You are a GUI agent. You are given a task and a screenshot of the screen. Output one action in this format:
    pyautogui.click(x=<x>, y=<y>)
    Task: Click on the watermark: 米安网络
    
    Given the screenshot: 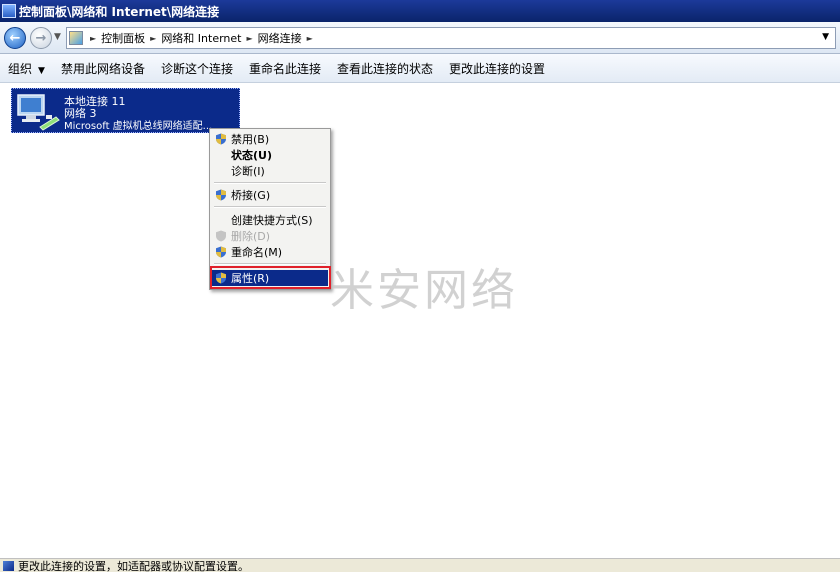 What is the action you would take?
    pyautogui.click(x=424, y=290)
    